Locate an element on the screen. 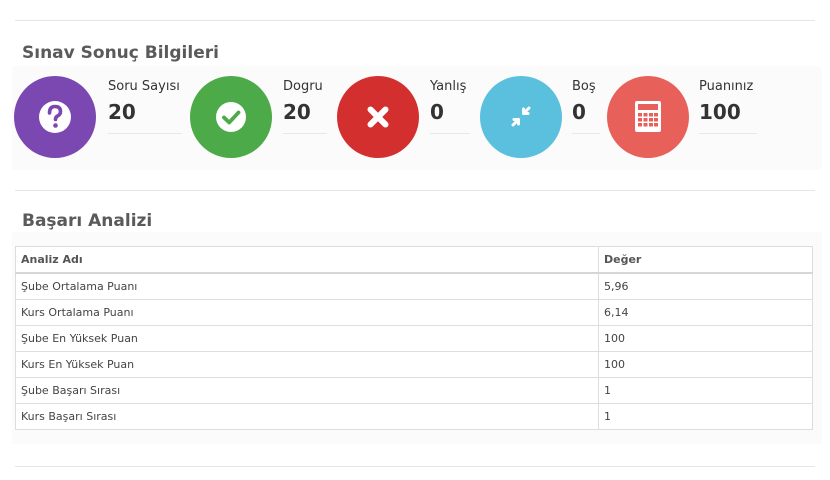 This screenshot has width=830, height=480. stat-circle-questions is located at coordinates (55, 117).